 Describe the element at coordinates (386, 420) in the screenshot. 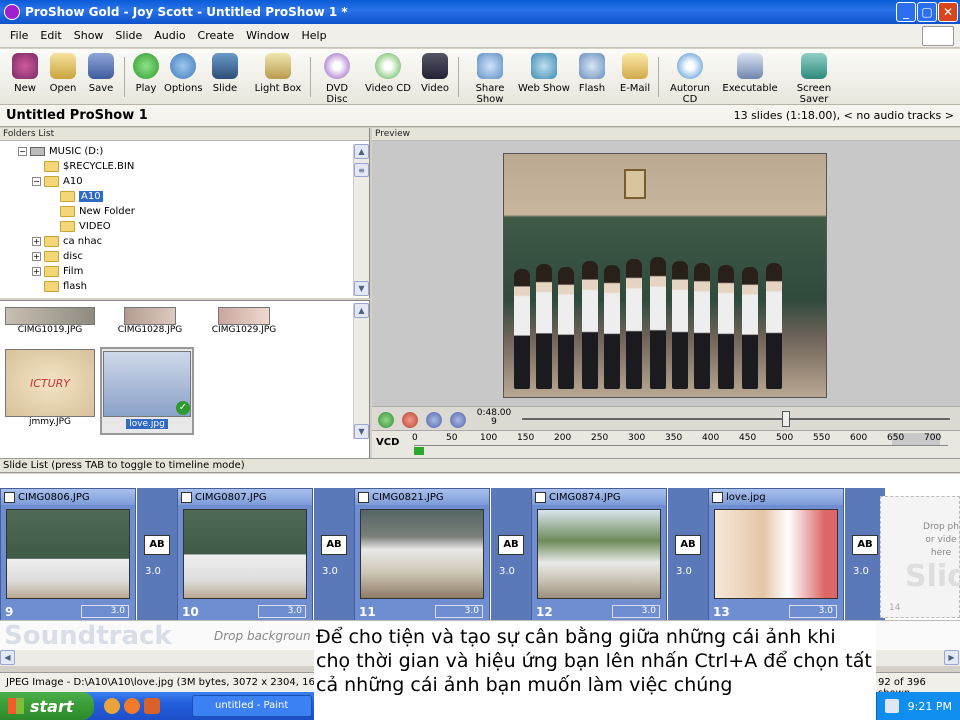

I see `play-icon` at that location.